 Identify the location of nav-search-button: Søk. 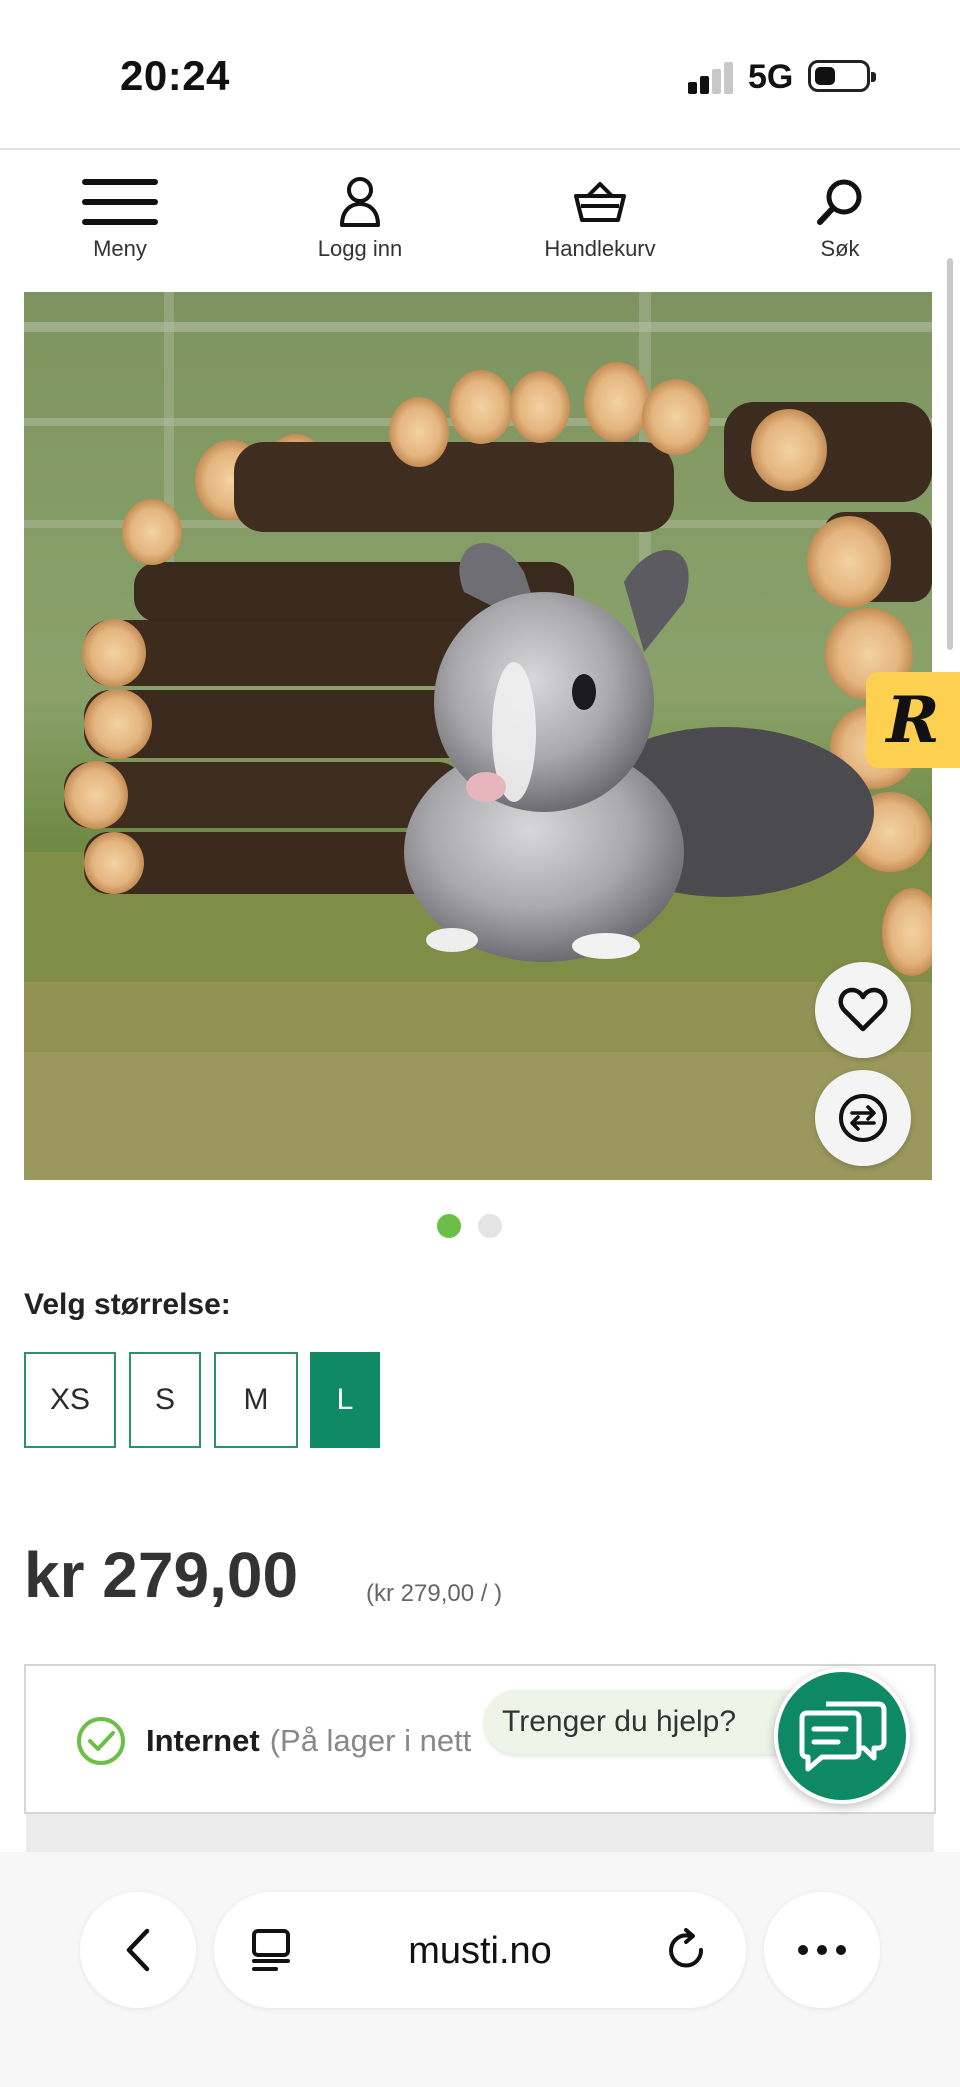
(840, 218).